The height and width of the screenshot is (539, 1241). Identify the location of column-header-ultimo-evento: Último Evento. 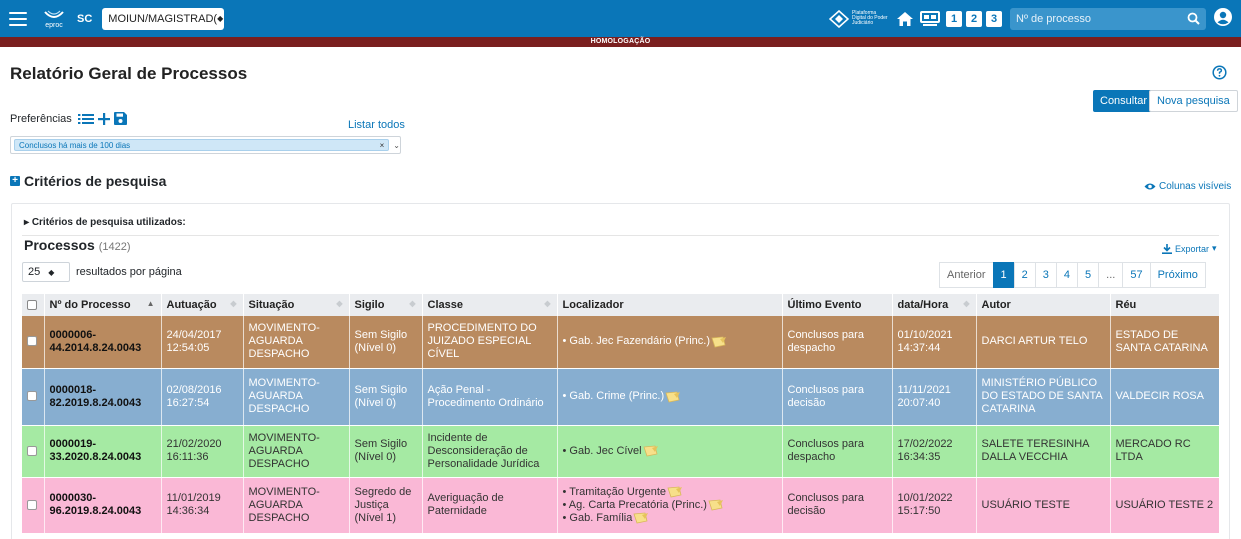
(837, 305).